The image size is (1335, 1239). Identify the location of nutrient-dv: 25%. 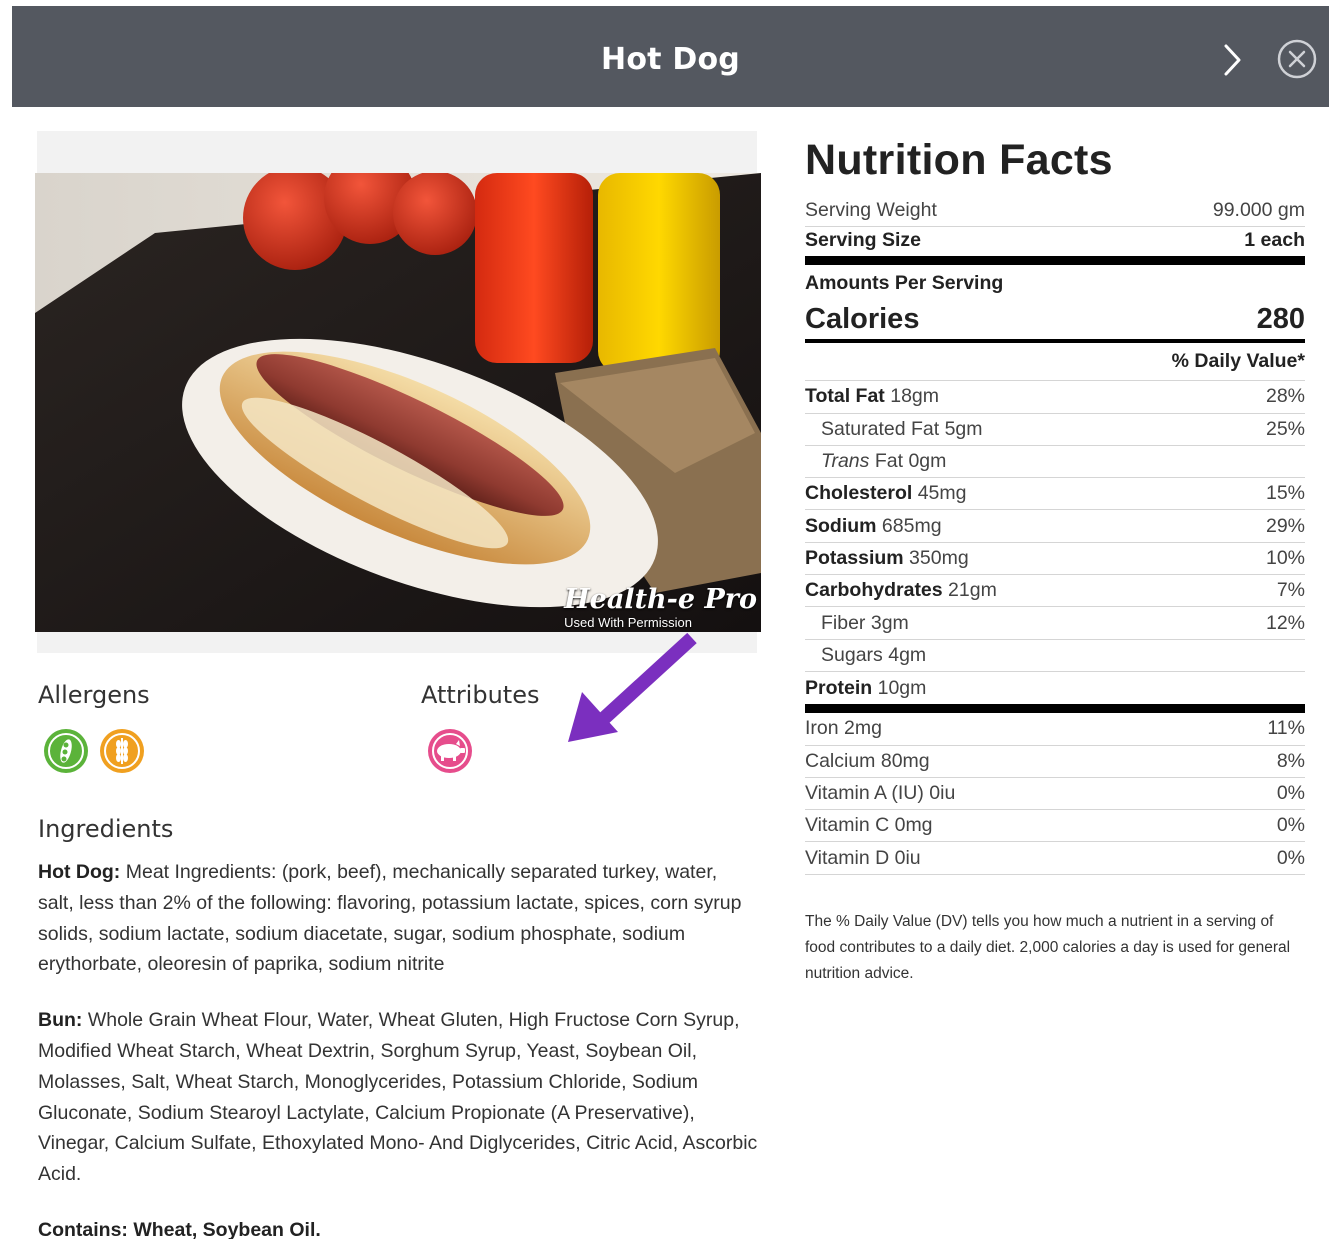
(1285, 428).